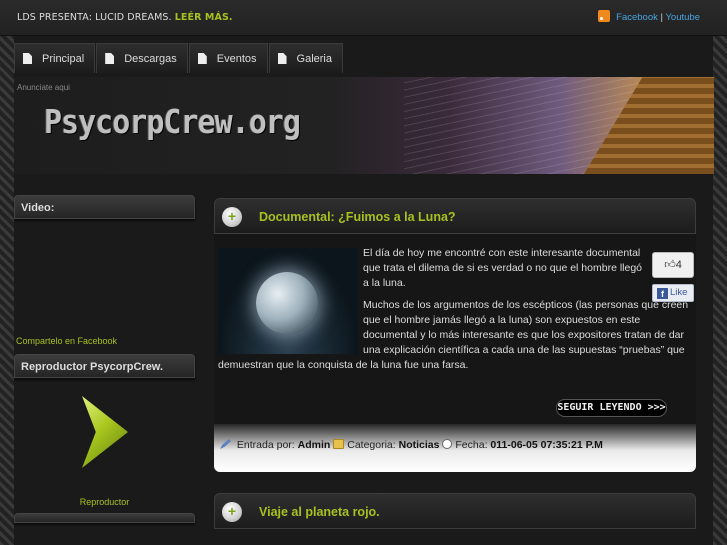  I want to click on player-box: Reproductor, so click(104, 445).